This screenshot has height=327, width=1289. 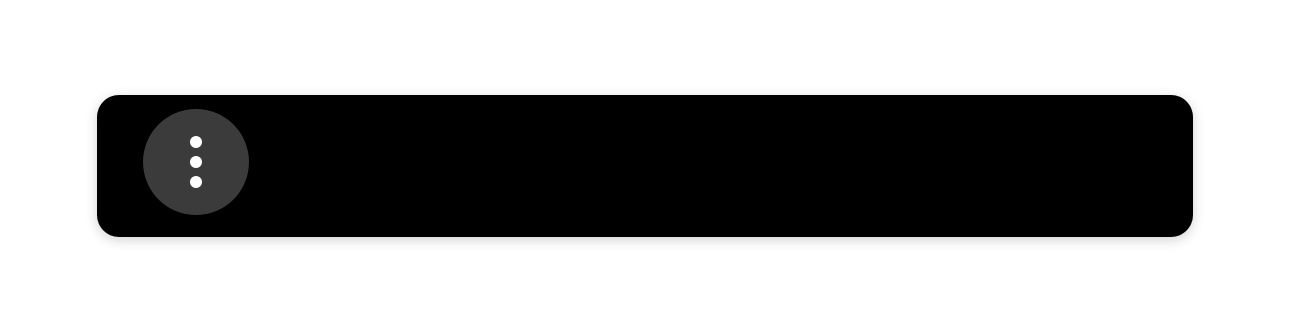 I want to click on more-options-button, so click(x=196, y=162).